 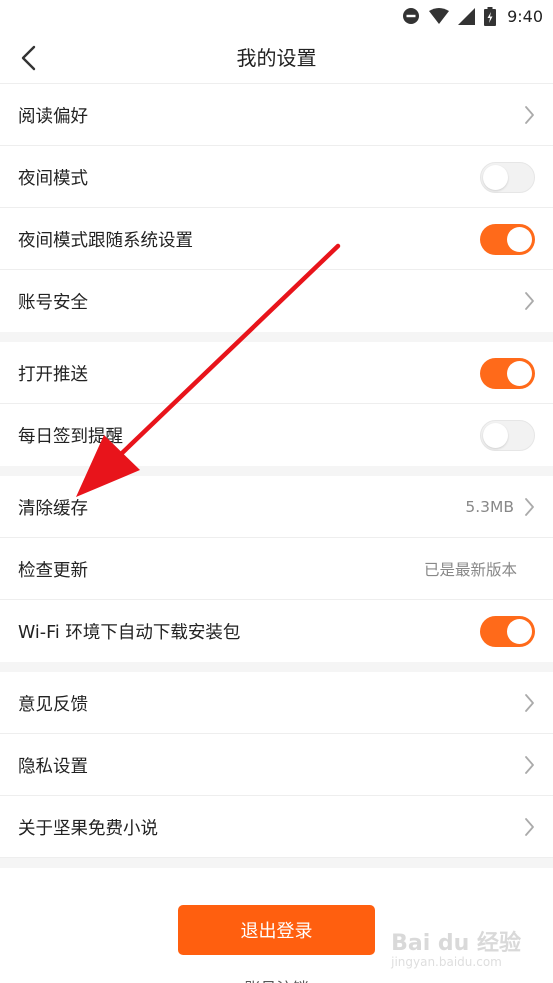 What do you see at coordinates (88, 828) in the screenshot?
I see `settings-row-label: 关于坚果免费小说` at bounding box center [88, 828].